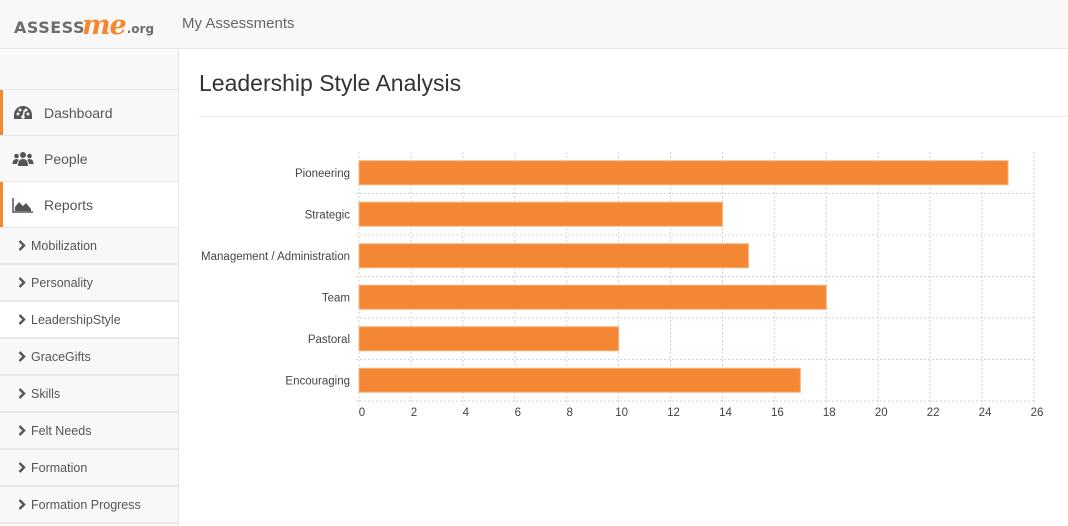 This screenshot has height=526, width=1068. Describe the element at coordinates (725, 413) in the screenshot. I see `x-tick-label: 14` at that location.